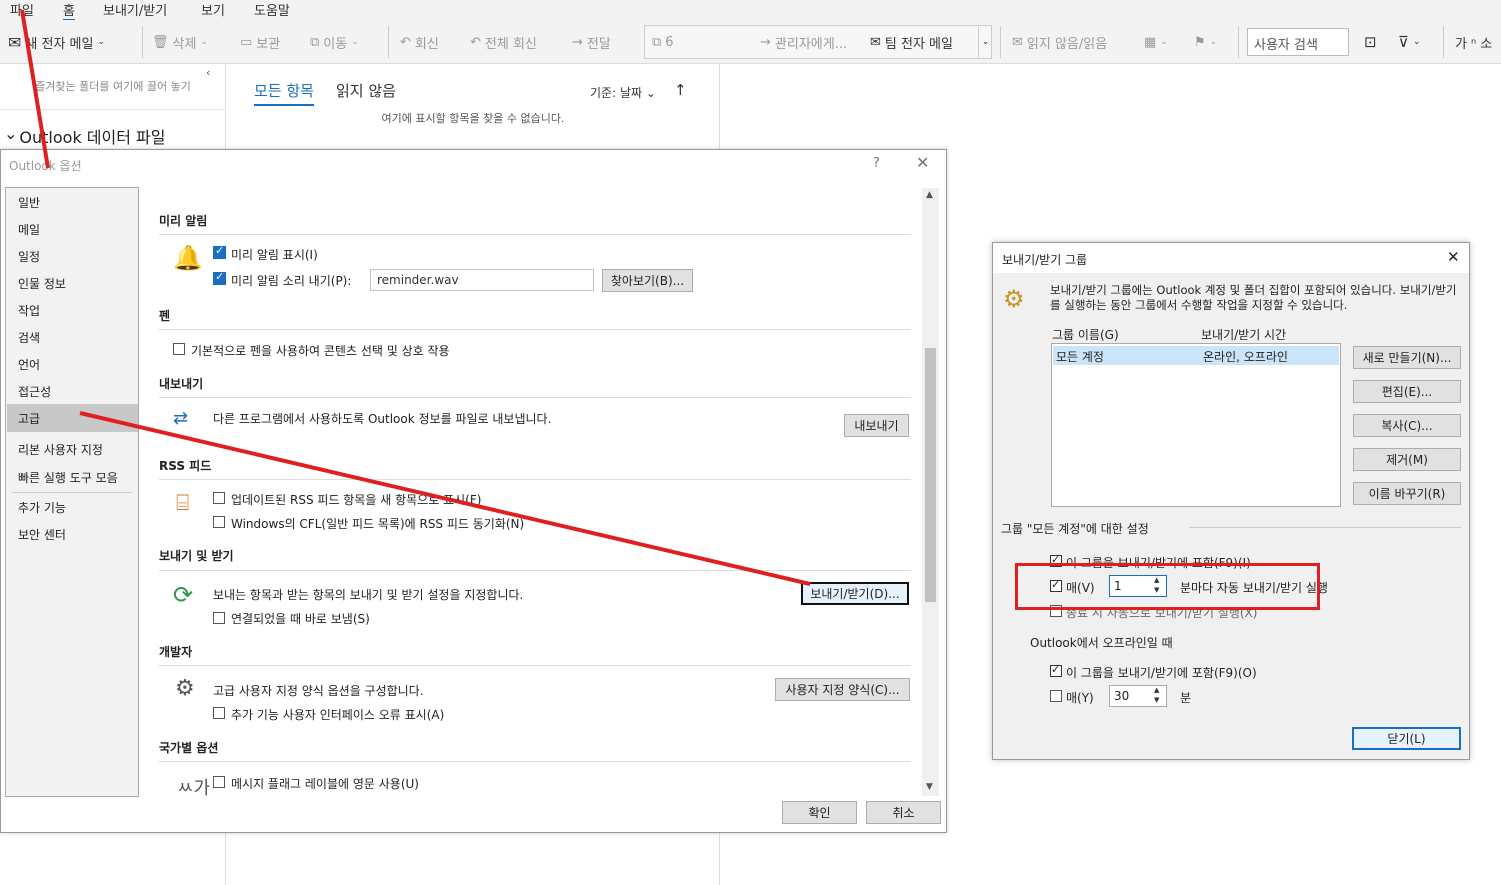  I want to click on intl-flag-checkbox, so click(219, 782).